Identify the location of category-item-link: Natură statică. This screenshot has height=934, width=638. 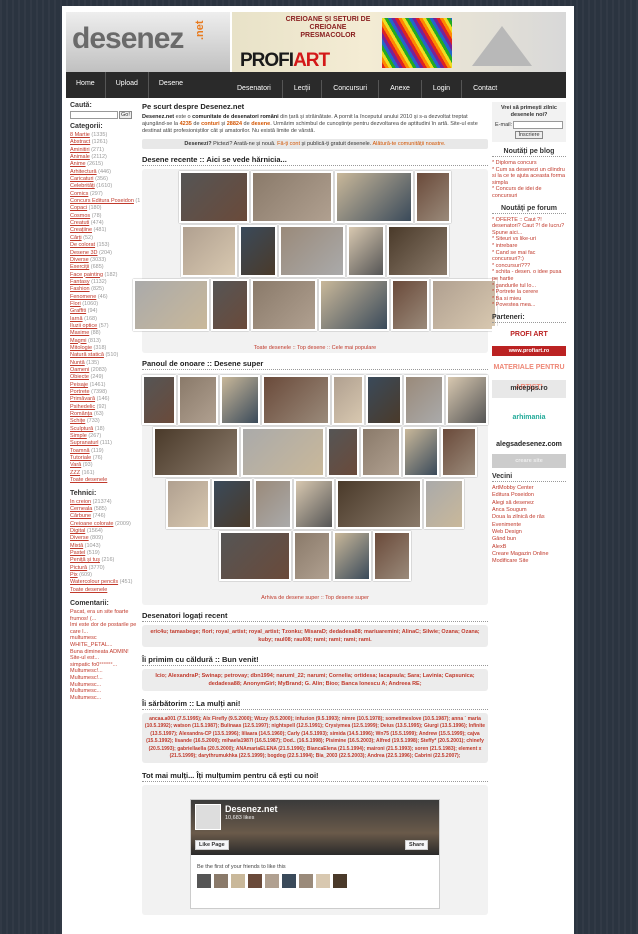
(87, 355).